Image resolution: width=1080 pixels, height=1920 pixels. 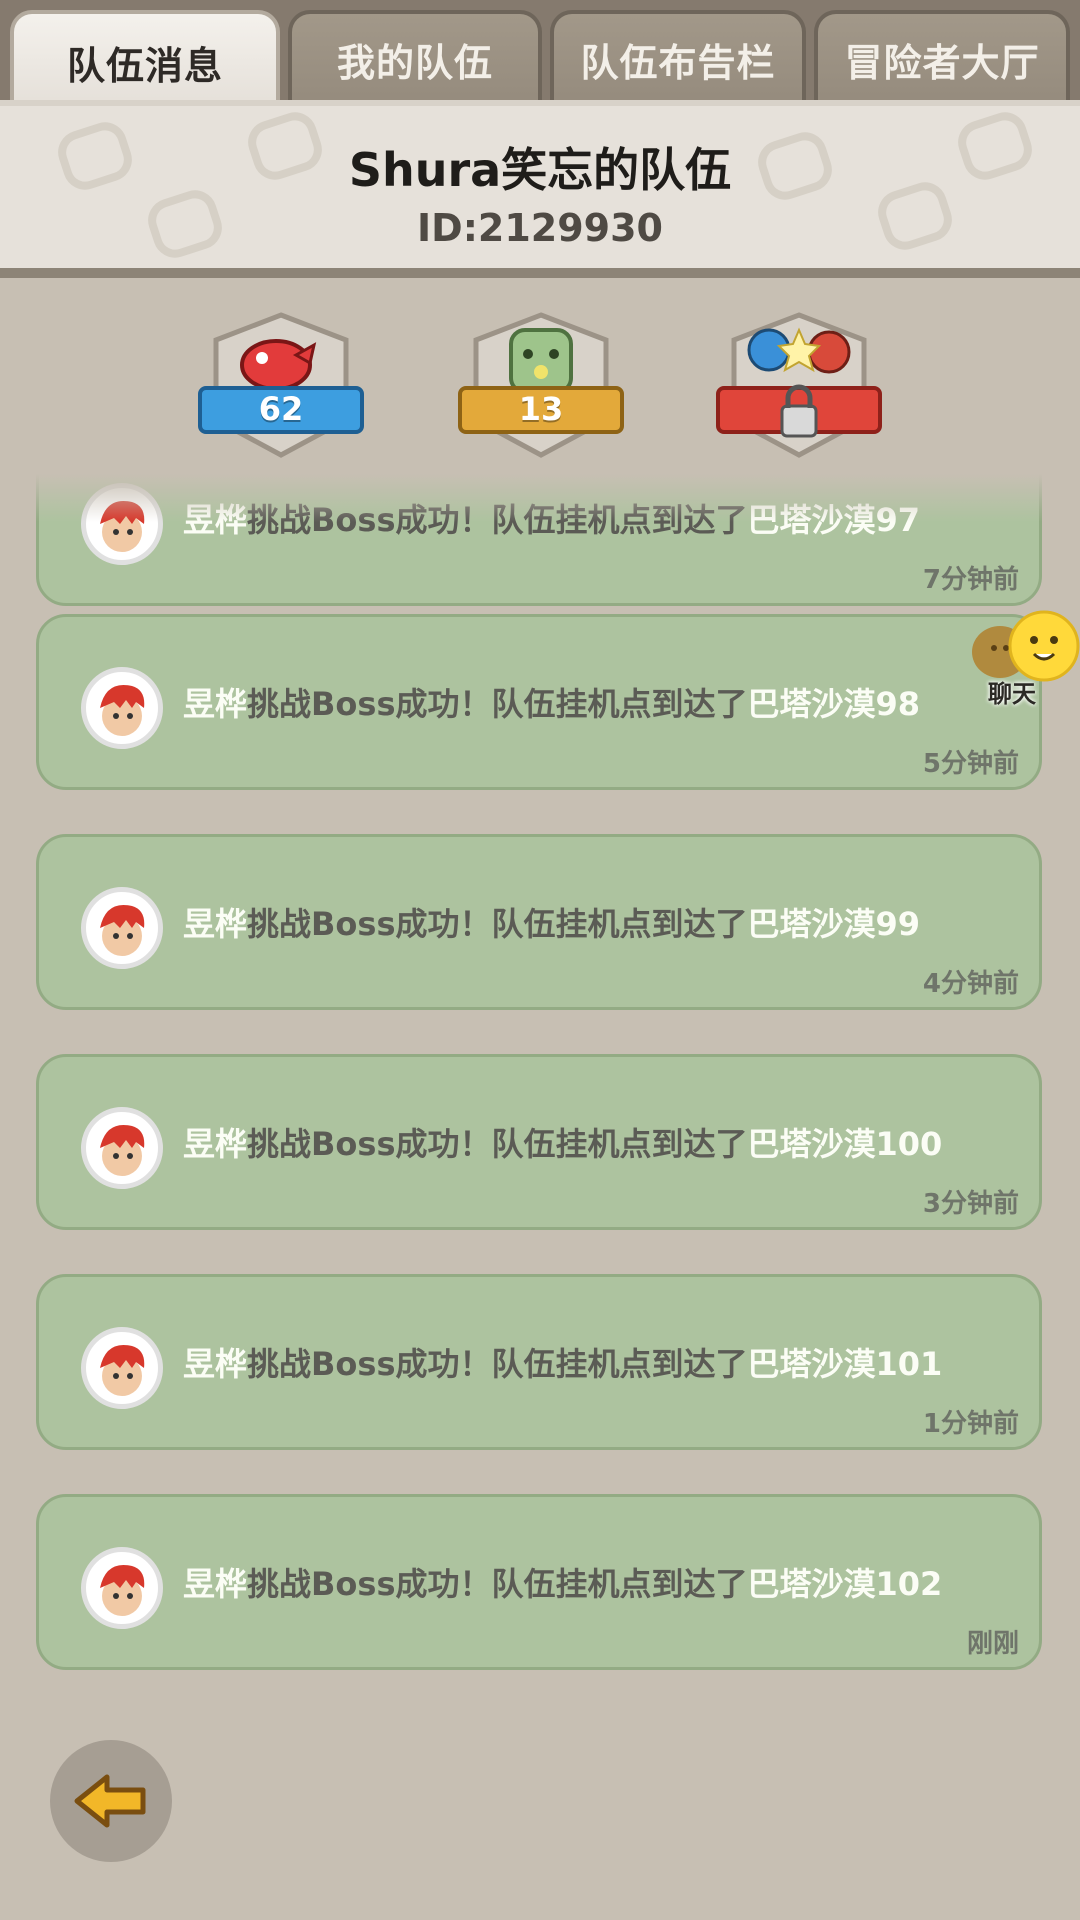 I want to click on message-card: 昱桦挑战Boss成功！队伍挂机点到达了巴塔沙漠101 1分钟前, so click(x=539, y=1362).